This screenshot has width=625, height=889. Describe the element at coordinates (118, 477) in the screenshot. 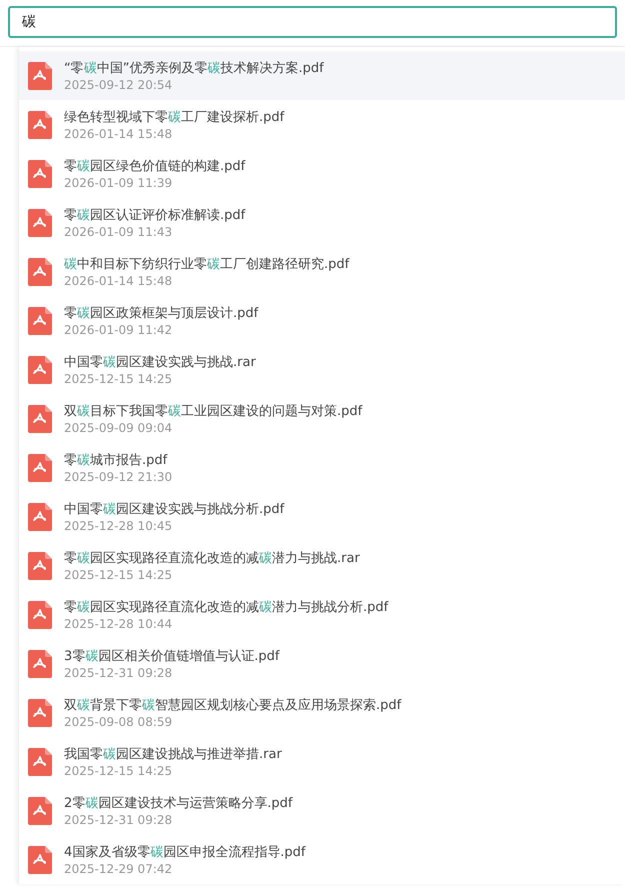

I see `file-date: 2025-09-12 21:30` at that location.